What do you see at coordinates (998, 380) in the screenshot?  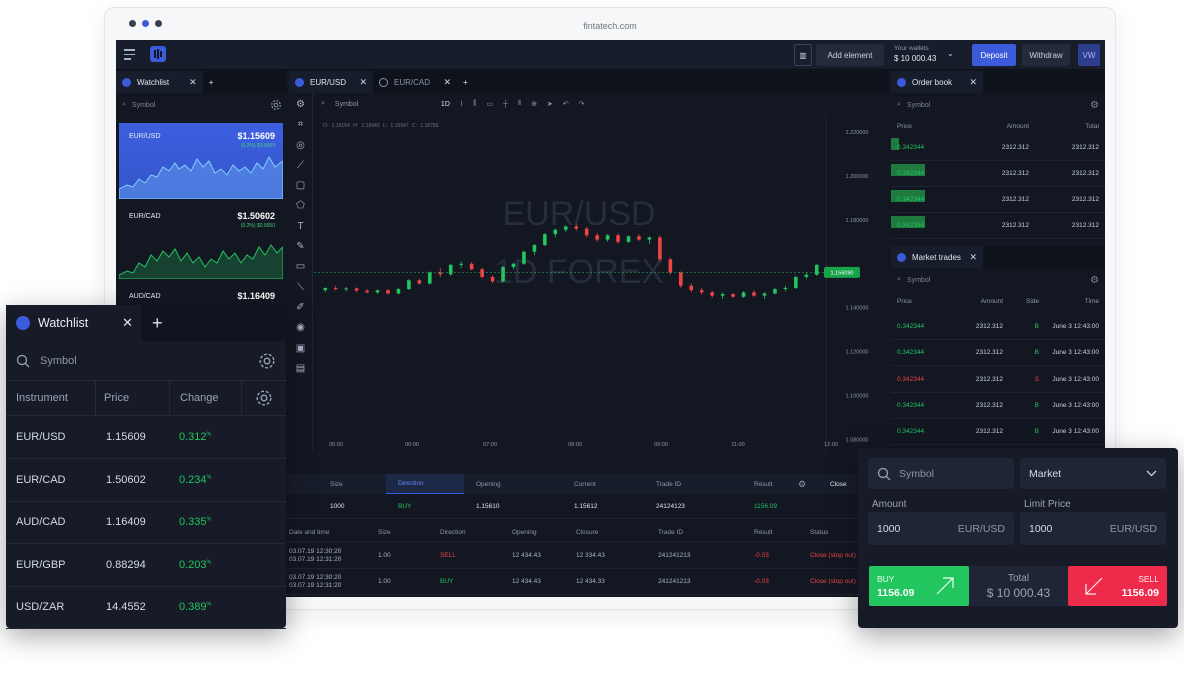 I see `market-trade-row: 0.342344 2312.312 S June 3 12:43:00` at bounding box center [998, 380].